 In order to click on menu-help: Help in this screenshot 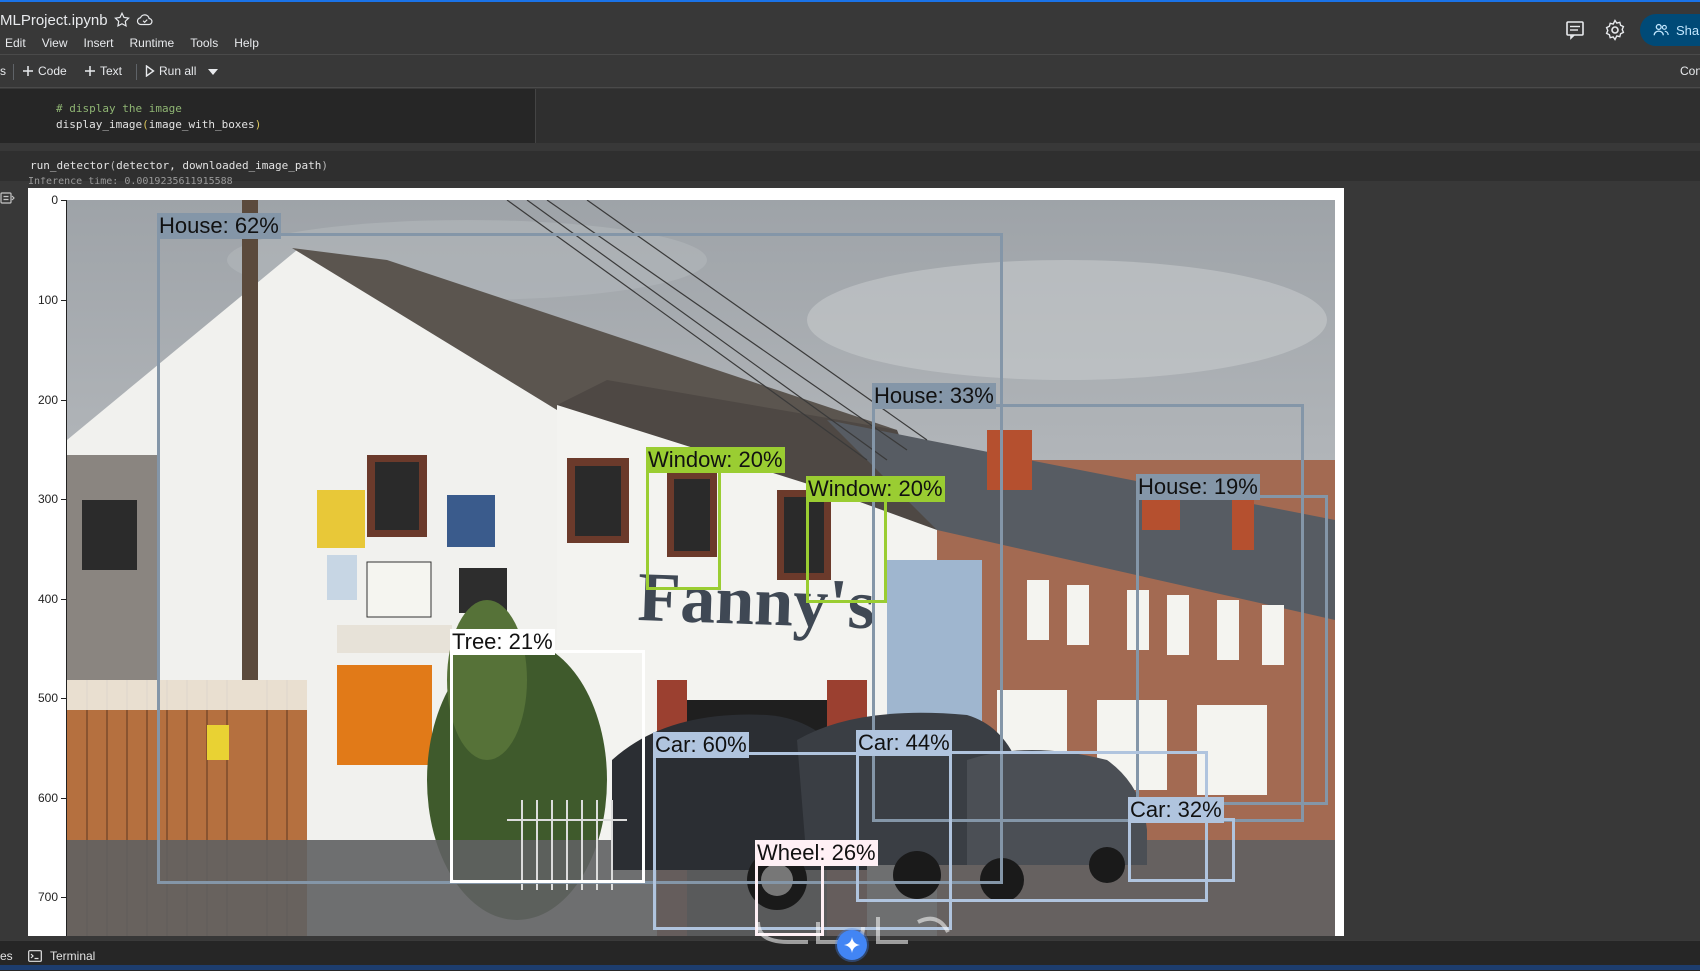, I will do `click(246, 43)`.